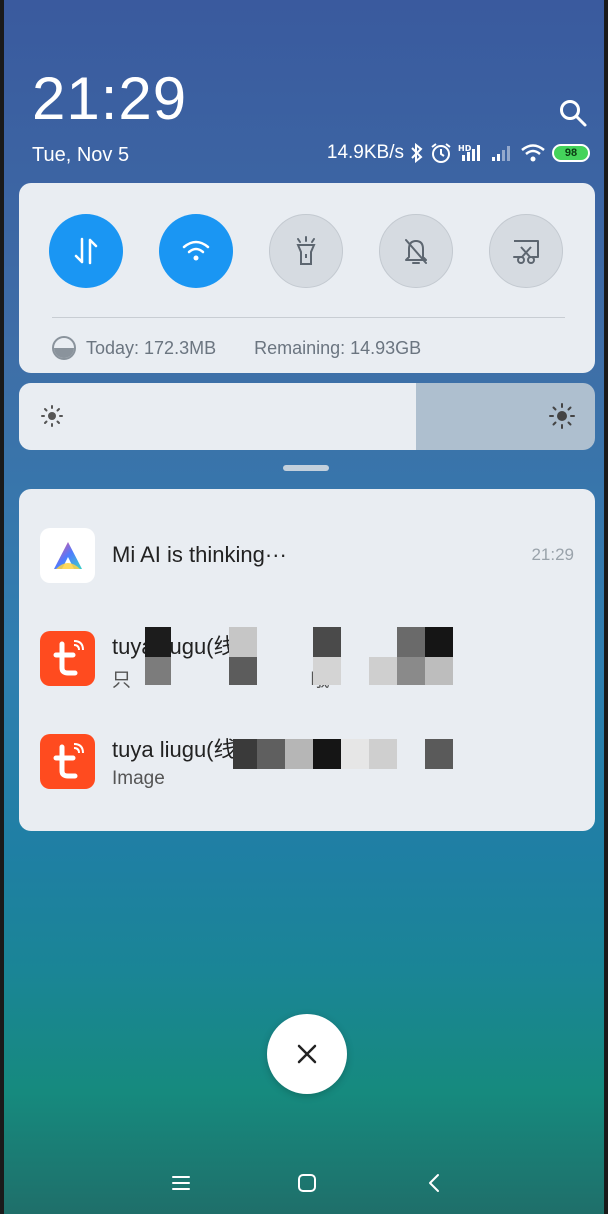 Image resolution: width=608 pixels, height=1214 pixels. Describe the element at coordinates (308, 317) in the screenshot. I see `qs-divider` at that location.